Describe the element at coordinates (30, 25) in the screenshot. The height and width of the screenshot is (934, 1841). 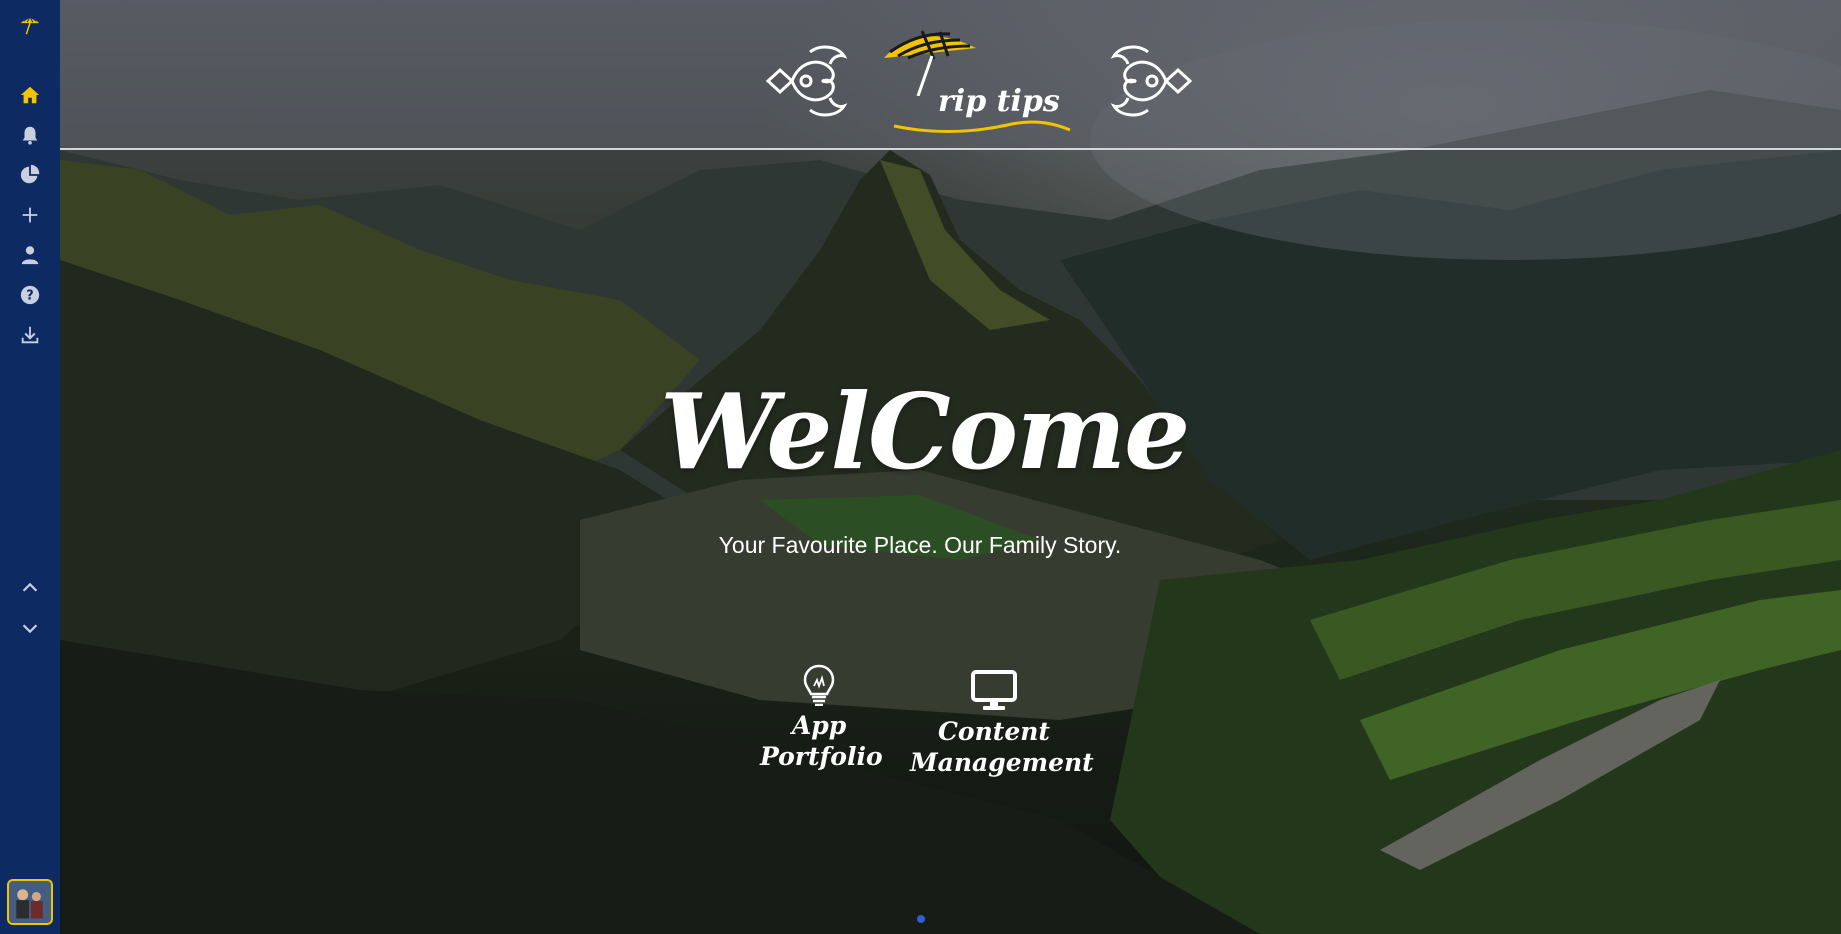
I see `umbrella-icon` at that location.